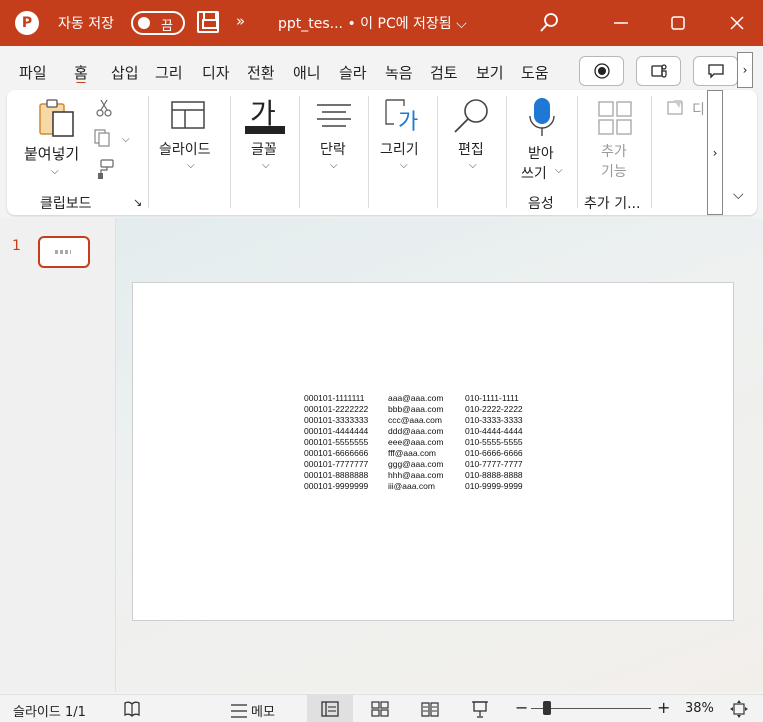 The height and width of the screenshot is (722, 763). Describe the element at coordinates (737, 23) in the screenshot. I see `close-icon` at that location.